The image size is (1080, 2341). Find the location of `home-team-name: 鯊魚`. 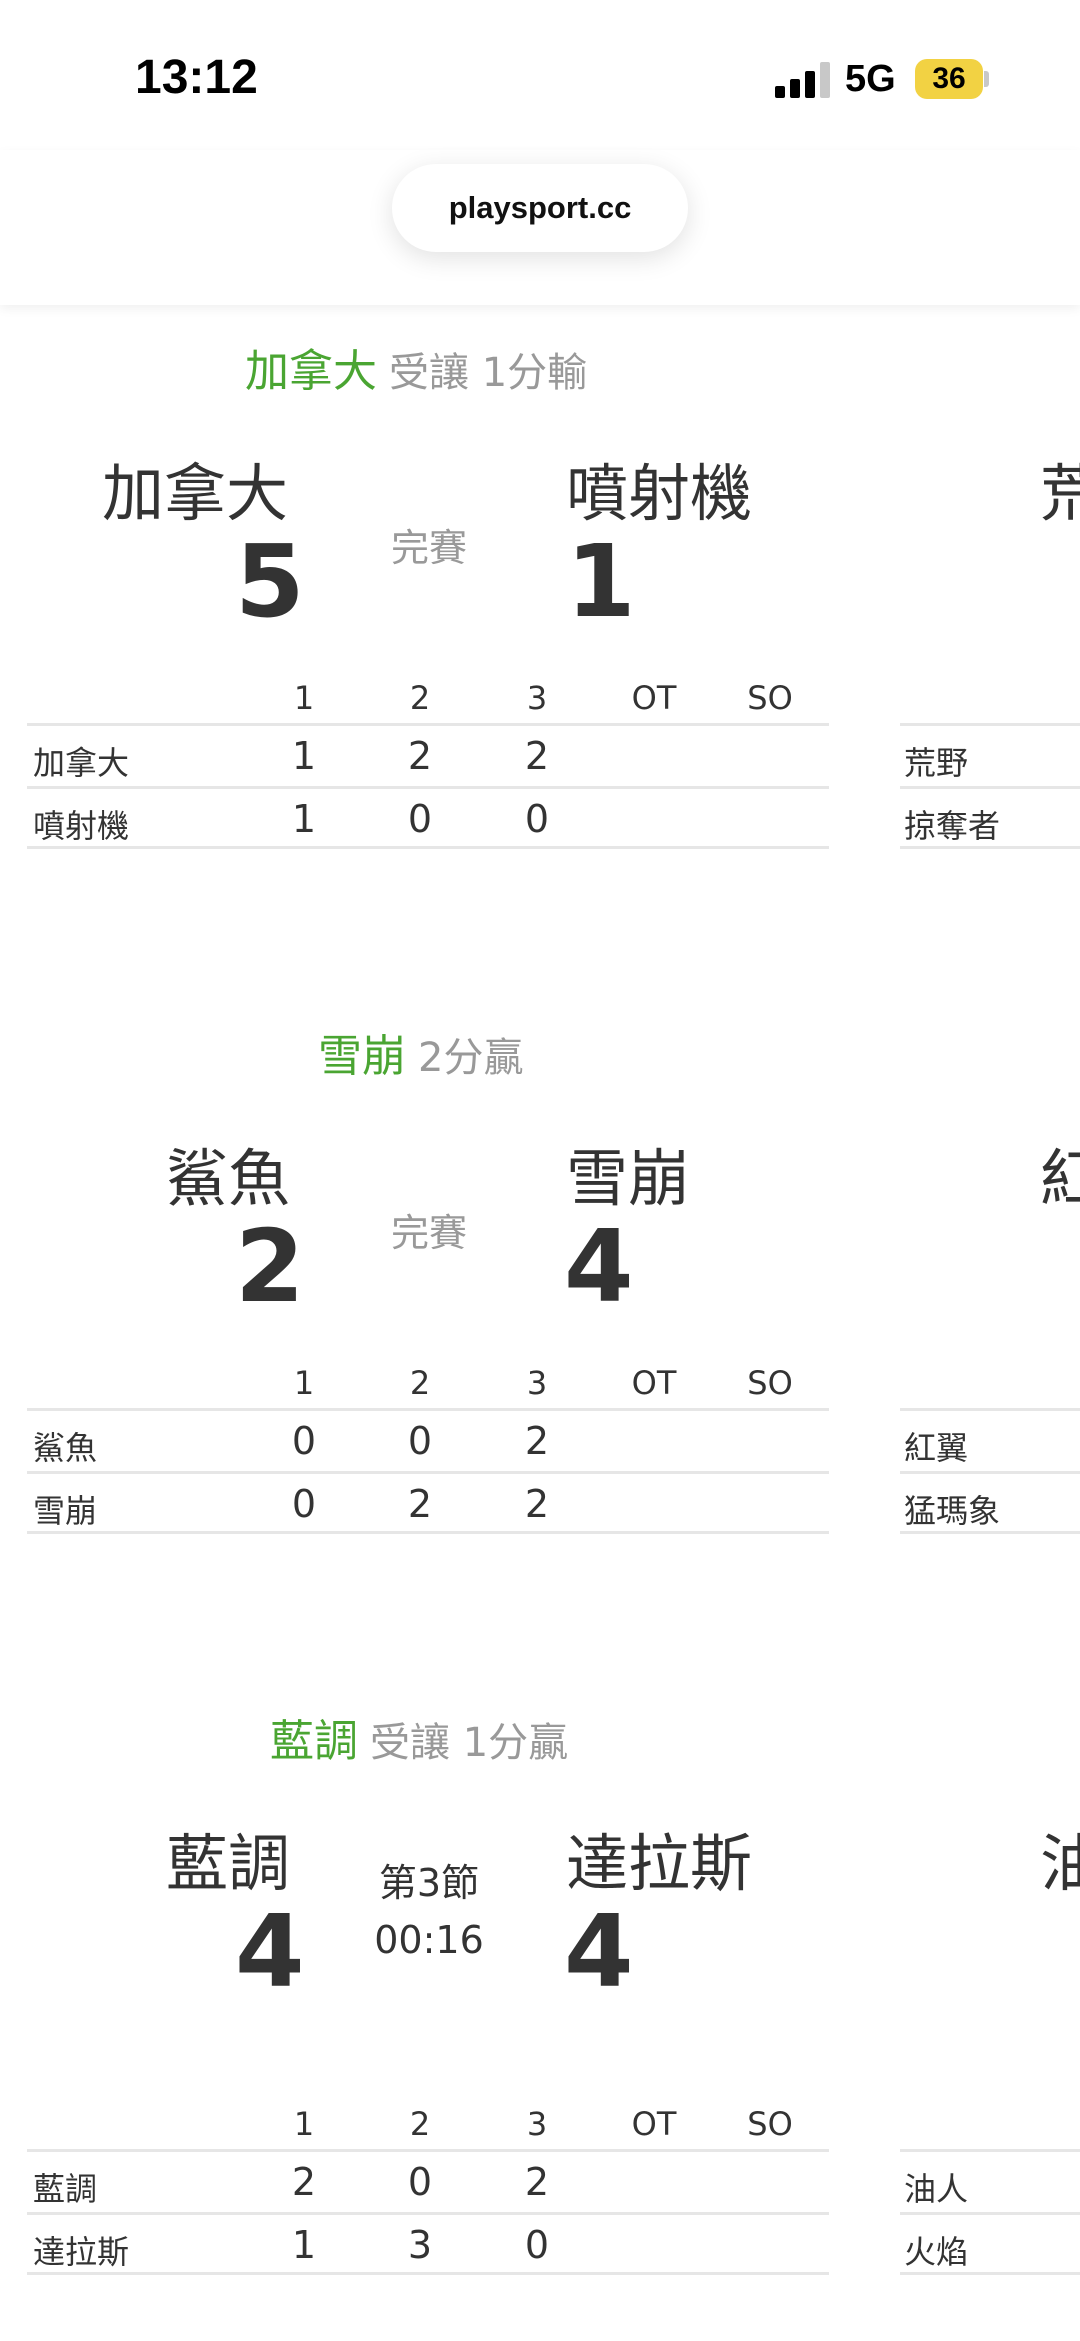

home-team-name: 鯊魚 is located at coordinates (228, 1178).